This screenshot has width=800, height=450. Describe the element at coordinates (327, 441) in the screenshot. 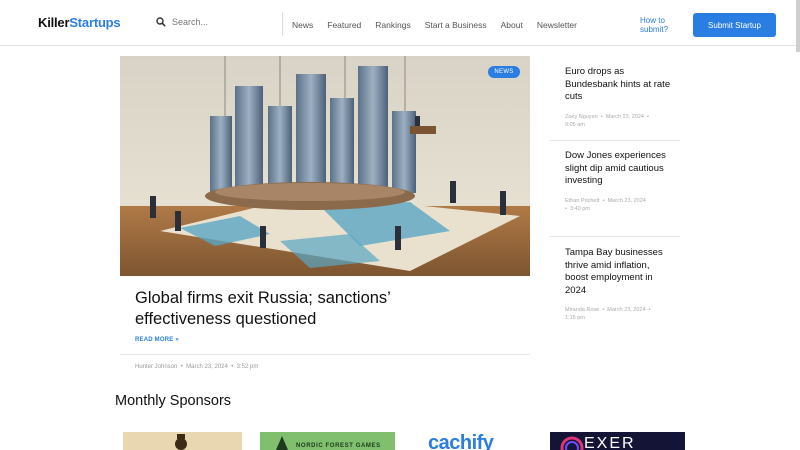

I see `sponsor-logo-2: NORDIC FOREST GAMES` at that location.